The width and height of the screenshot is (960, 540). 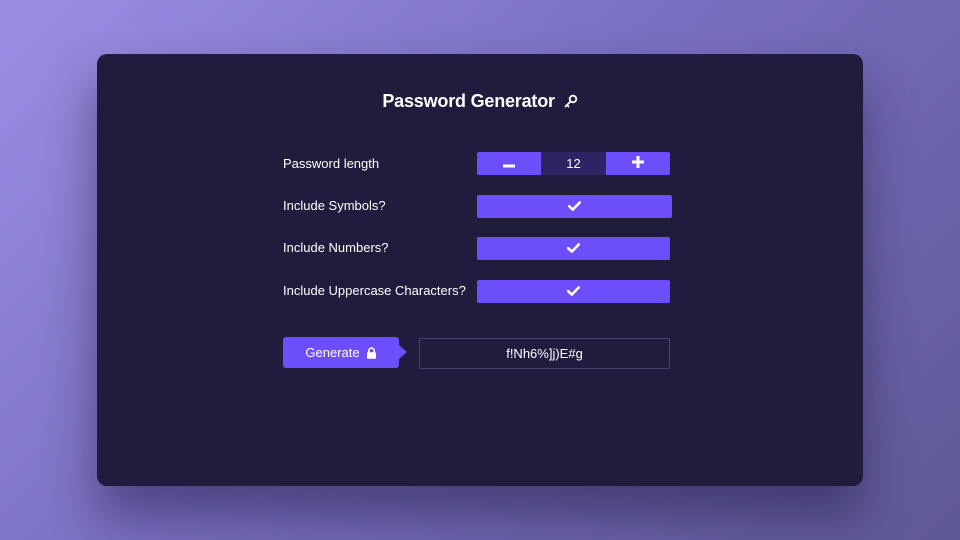 I want to click on include-symbols-toggle, so click(x=574, y=206).